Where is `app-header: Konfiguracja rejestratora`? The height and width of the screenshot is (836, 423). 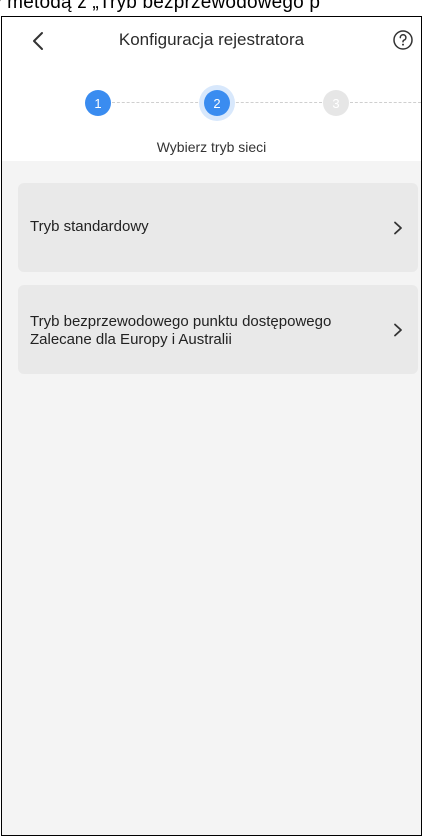
app-header: Konfiguracja rejestratora is located at coordinates (211, 41).